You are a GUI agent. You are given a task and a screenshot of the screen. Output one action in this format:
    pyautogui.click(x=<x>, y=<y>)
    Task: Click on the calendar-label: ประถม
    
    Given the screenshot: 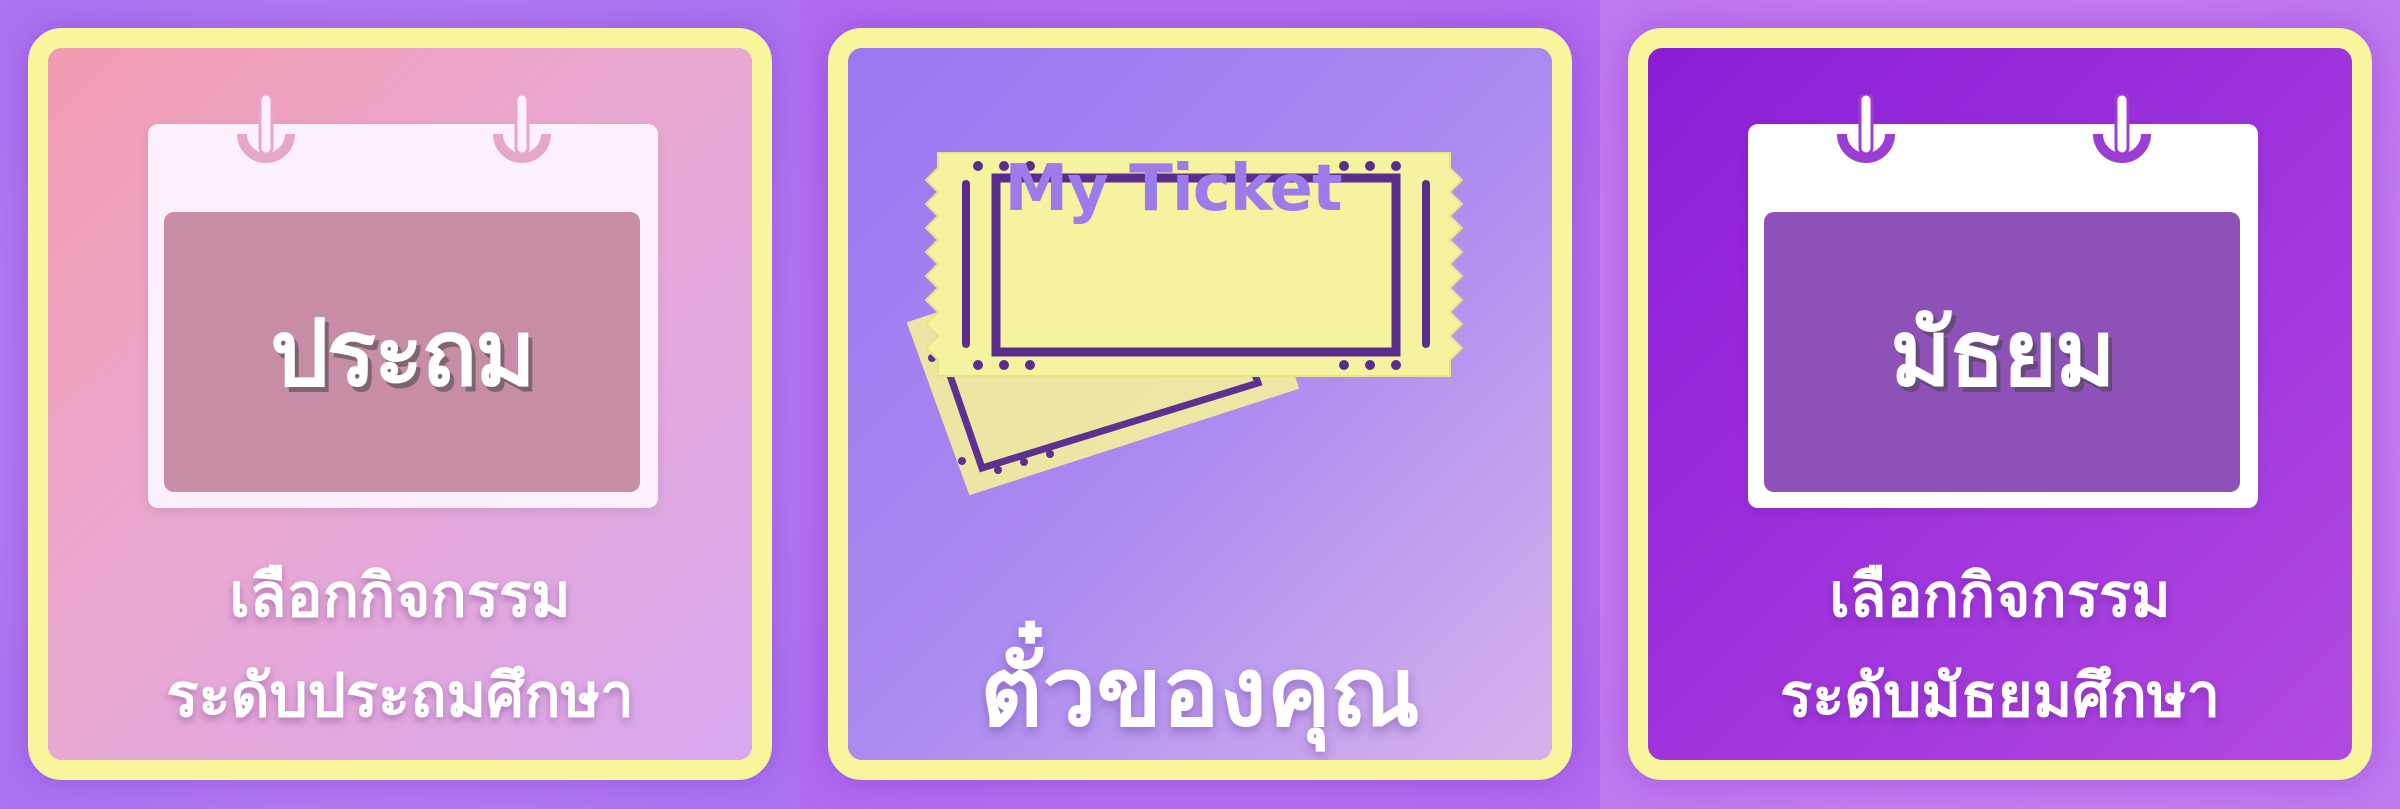 What is the action you would take?
    pyautogui.click(x=403, y=353)
    